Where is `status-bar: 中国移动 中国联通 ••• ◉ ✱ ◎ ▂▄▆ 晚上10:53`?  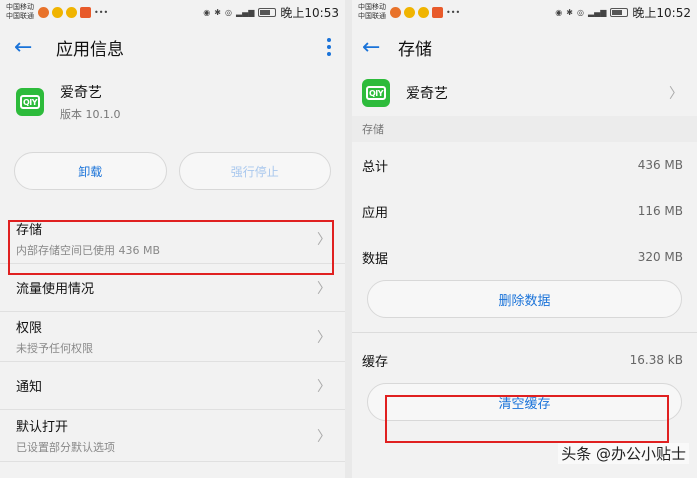
status-bar: 中国移动 中国联通 ••• ◉ ✱ ◎ ▂▄▆ 晚上10:53 is located at coordinates (172, 12).